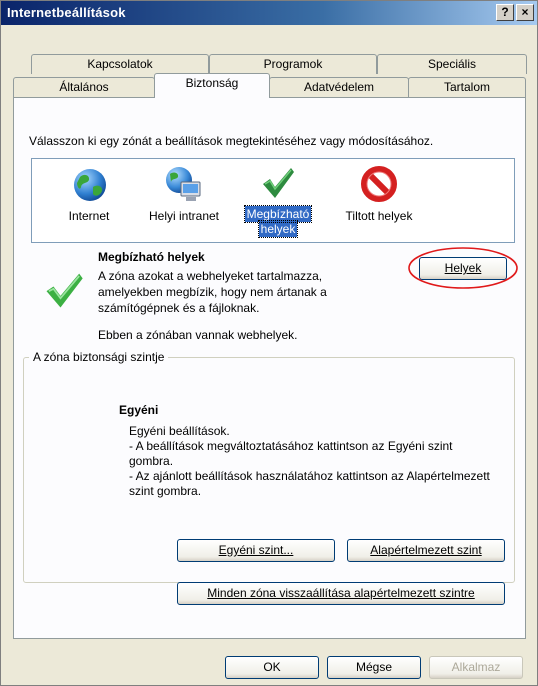 The height and width of the screenshot is (686, 538). I want to click on zone-restricted-sites: Tiltott helyek, so click(379, 201).